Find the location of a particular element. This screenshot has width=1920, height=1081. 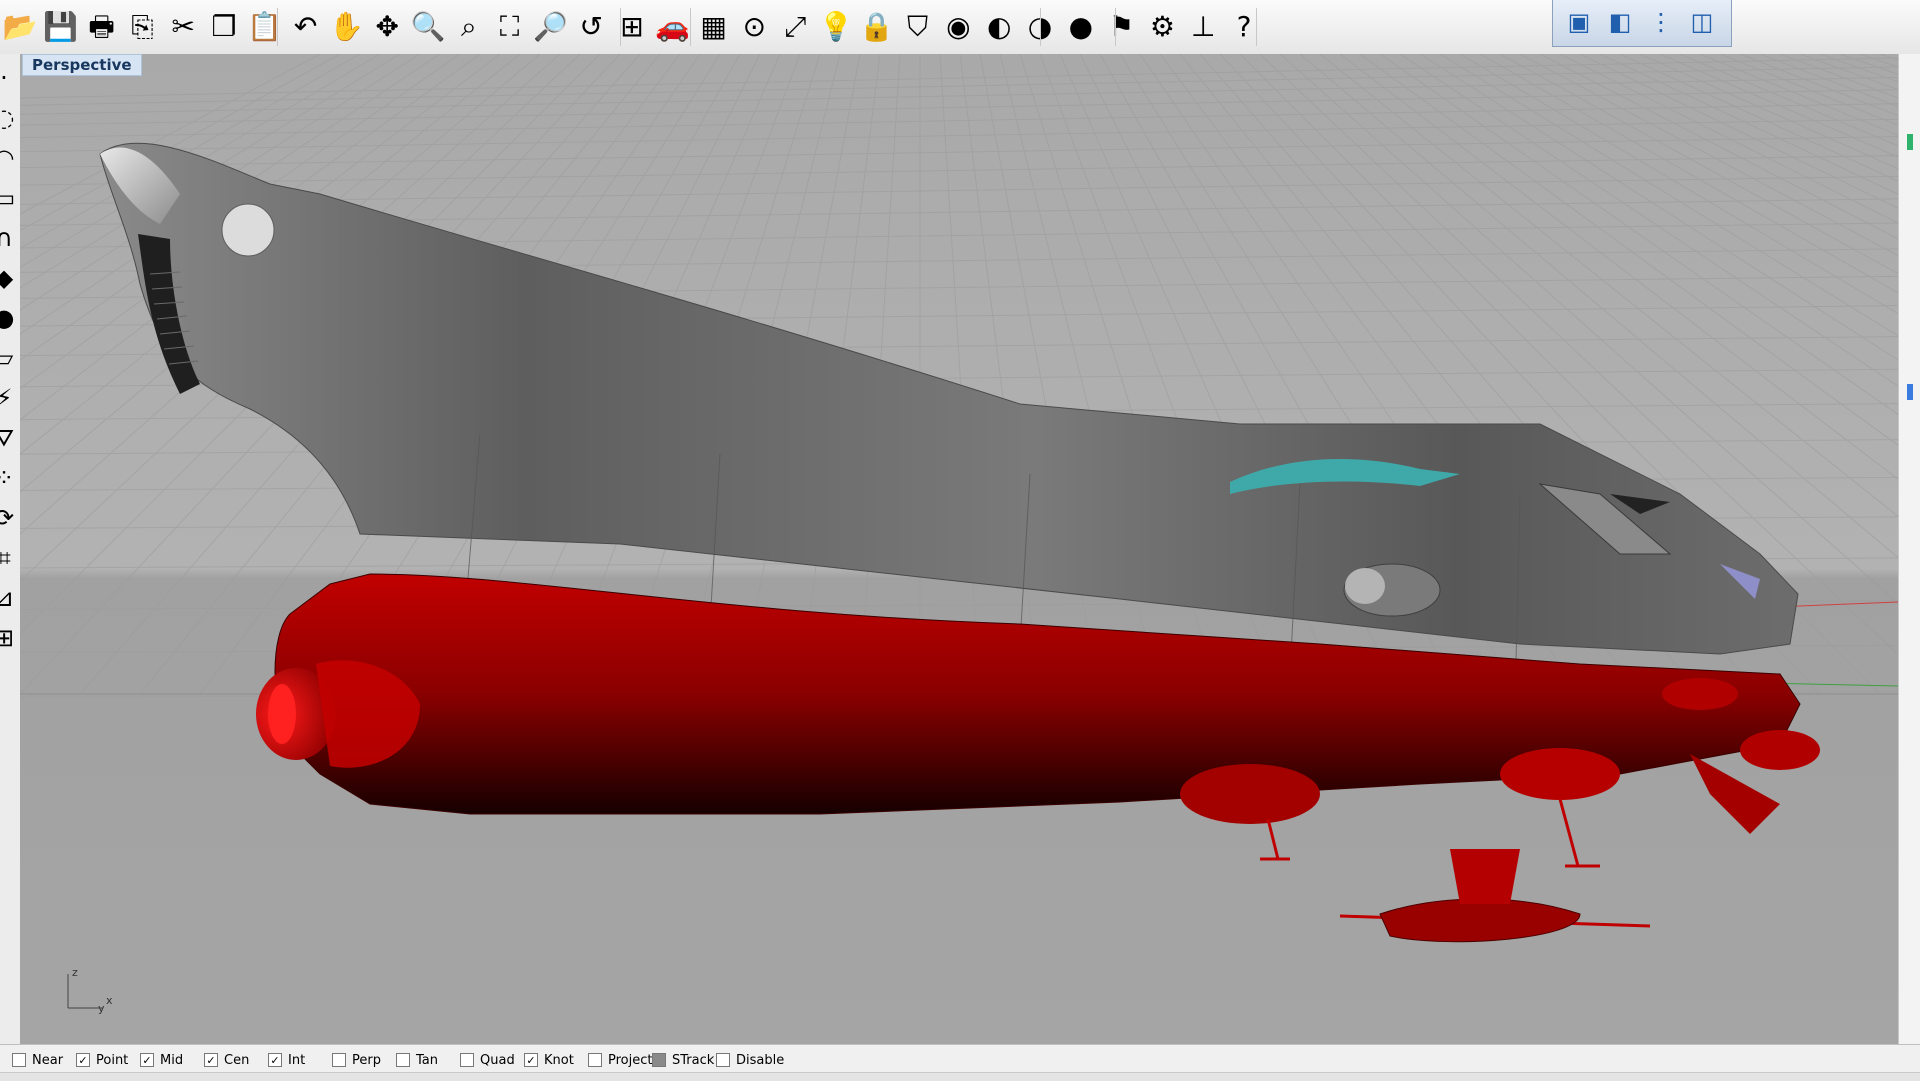

osnap-knot: ✓ Knot is located at coordinates (549, 1060).